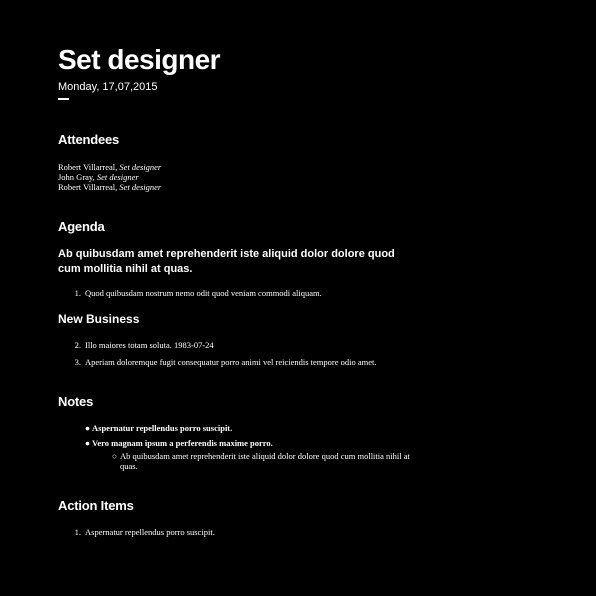 The width and height of the screenshot is (596, 596). What do you see at coordinates (268, 345) in the screenshot?
I see `list-item: 2. Illo maiores totam soluta. 1983-07-24` at bounding box center [268, 345].